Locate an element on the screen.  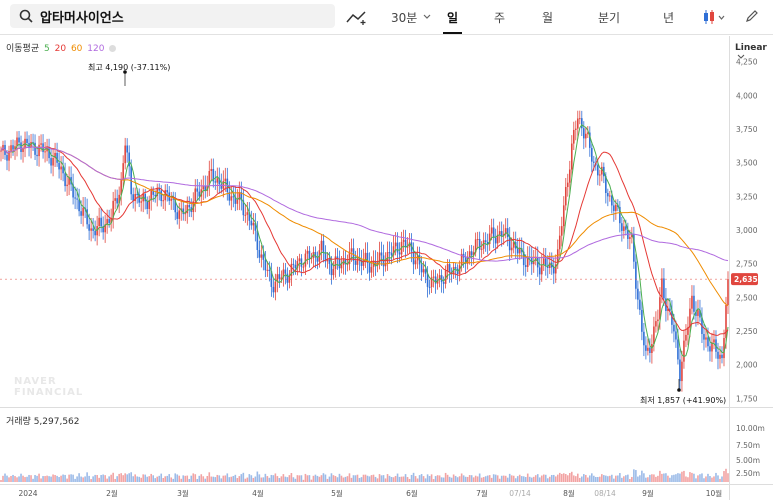
watermark-logo: NAVER FINANCIAL is located at coordinates (49, 387).